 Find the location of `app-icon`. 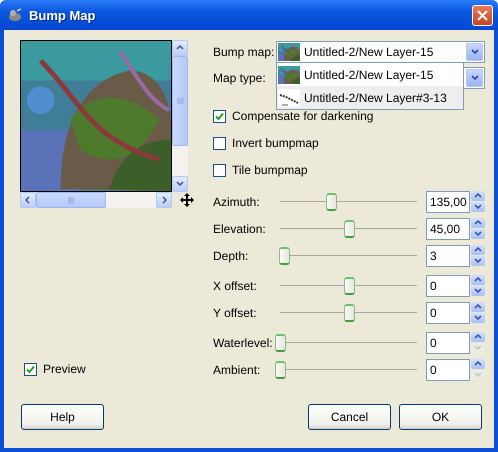

app-icon is located at coordinates (15, 15).